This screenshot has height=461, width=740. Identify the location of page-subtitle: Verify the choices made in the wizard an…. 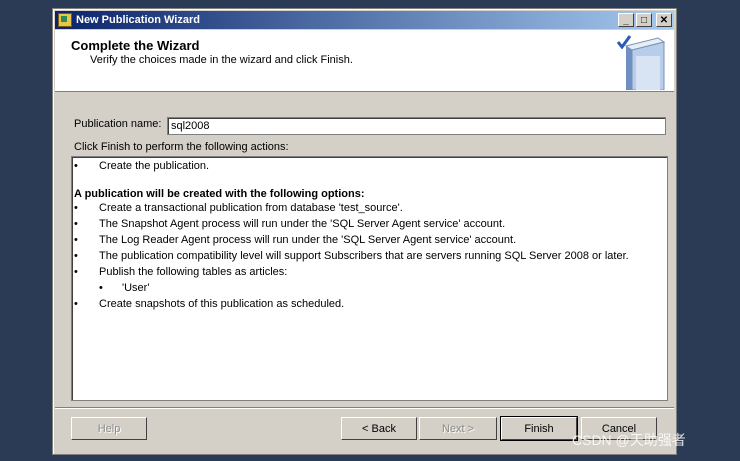
(221, 60).